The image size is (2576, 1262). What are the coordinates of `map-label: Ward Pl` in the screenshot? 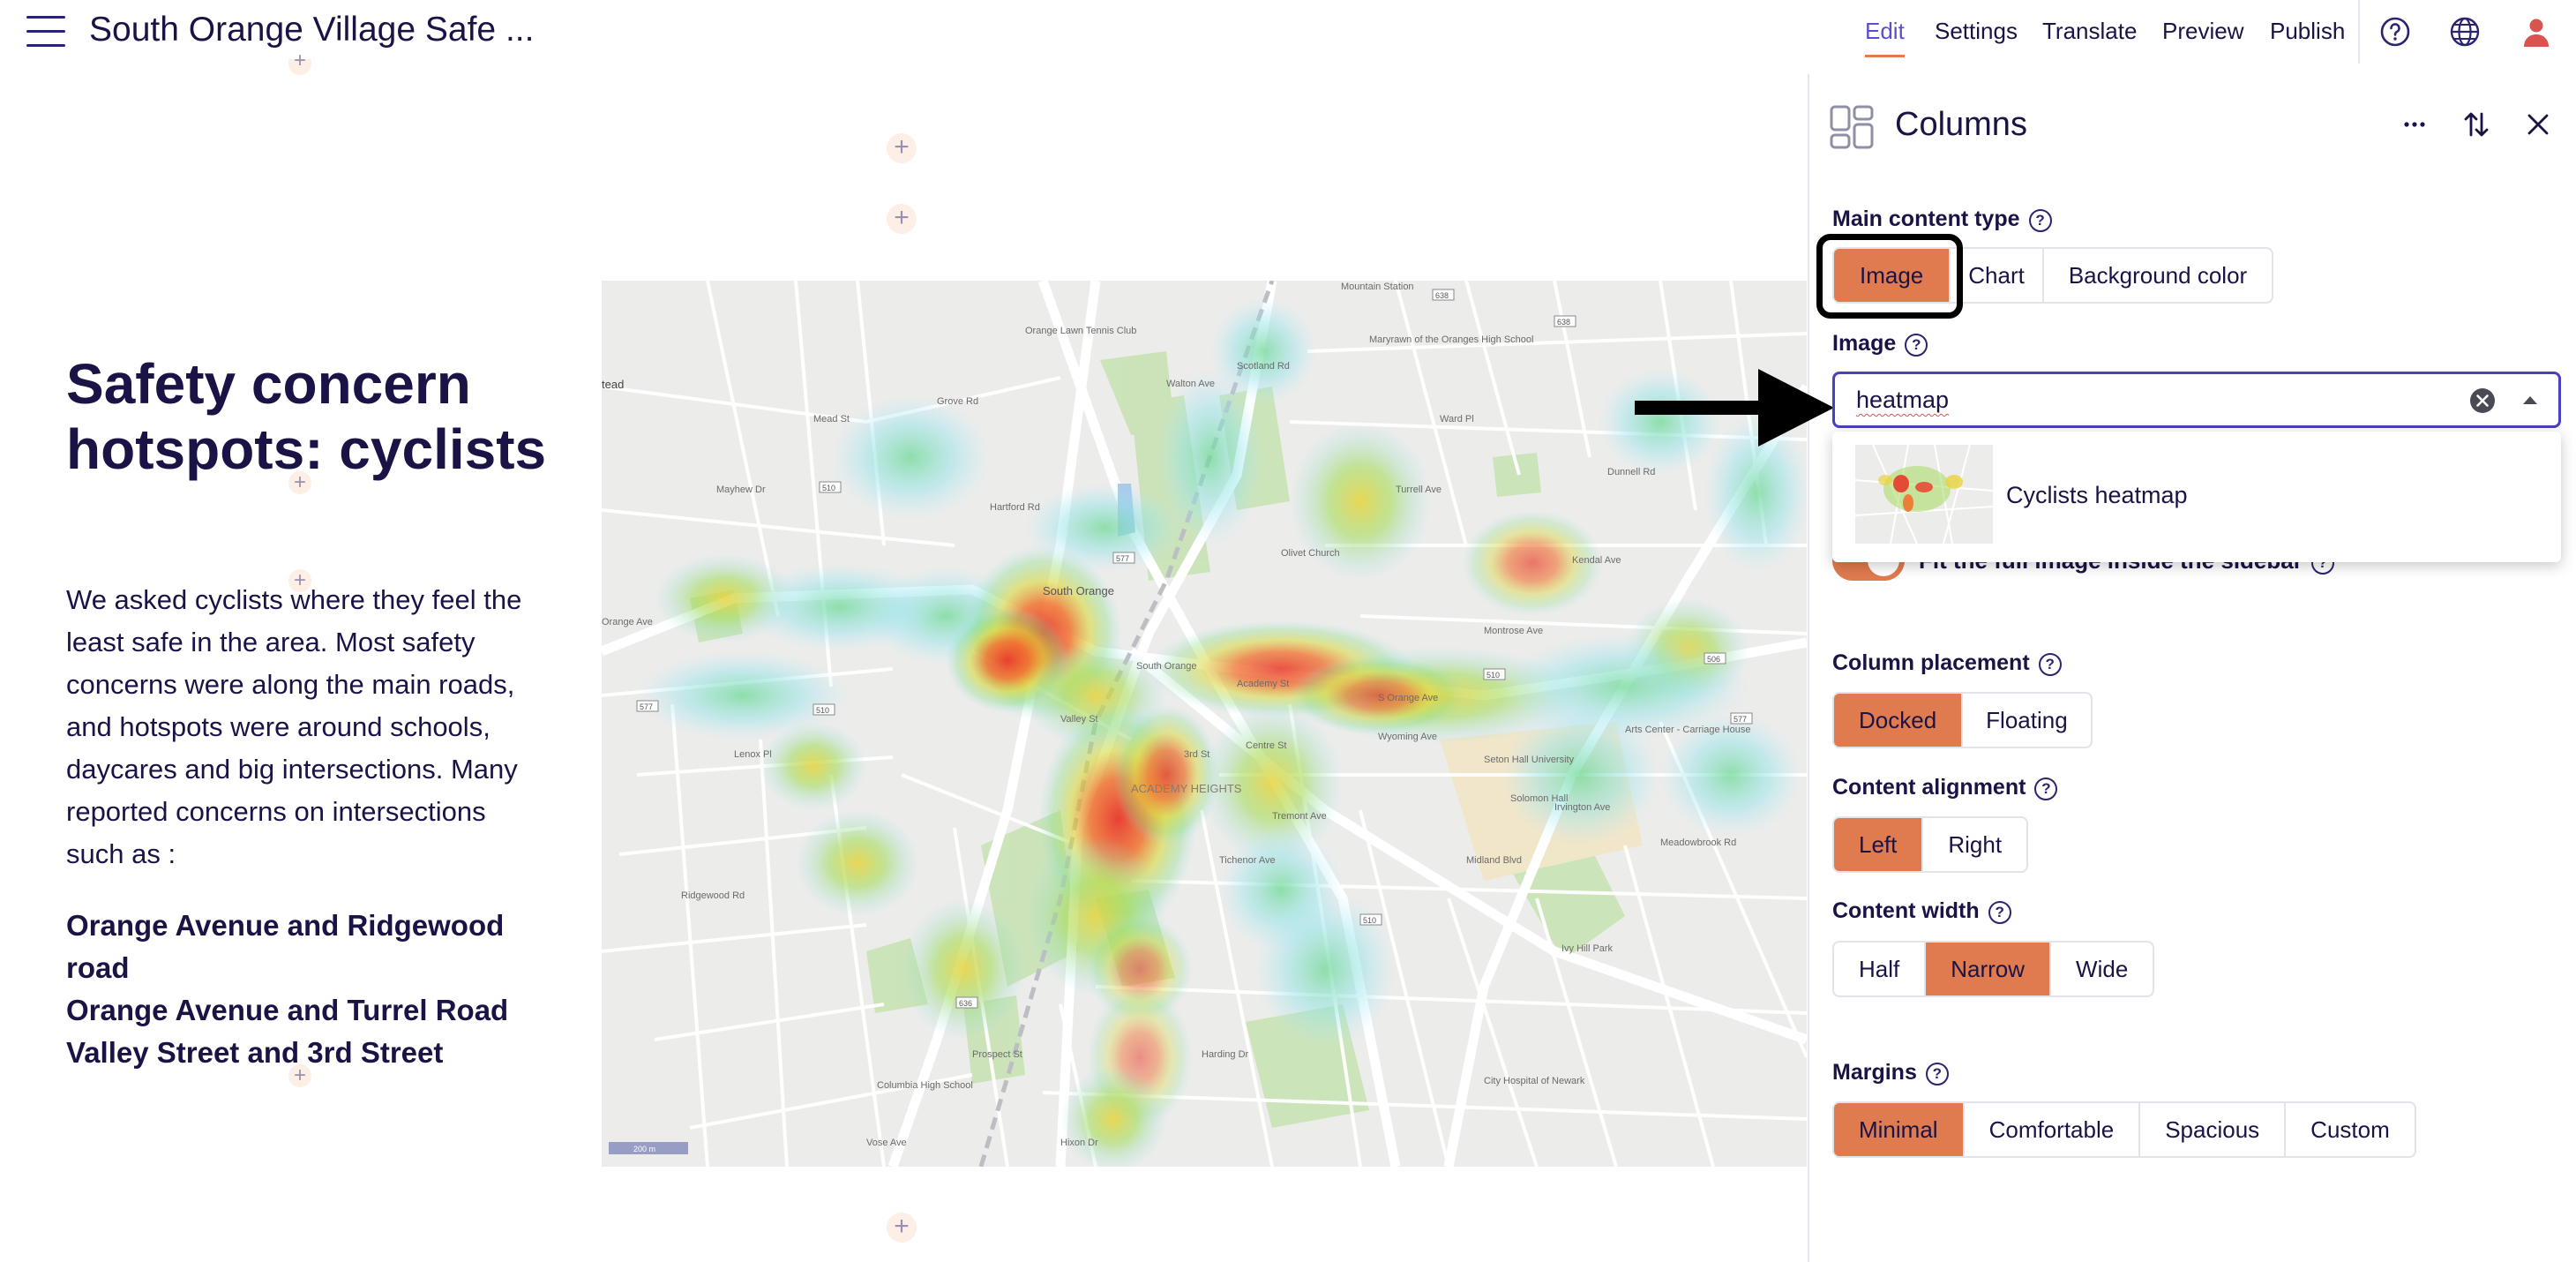 It's located at (1457, 419).